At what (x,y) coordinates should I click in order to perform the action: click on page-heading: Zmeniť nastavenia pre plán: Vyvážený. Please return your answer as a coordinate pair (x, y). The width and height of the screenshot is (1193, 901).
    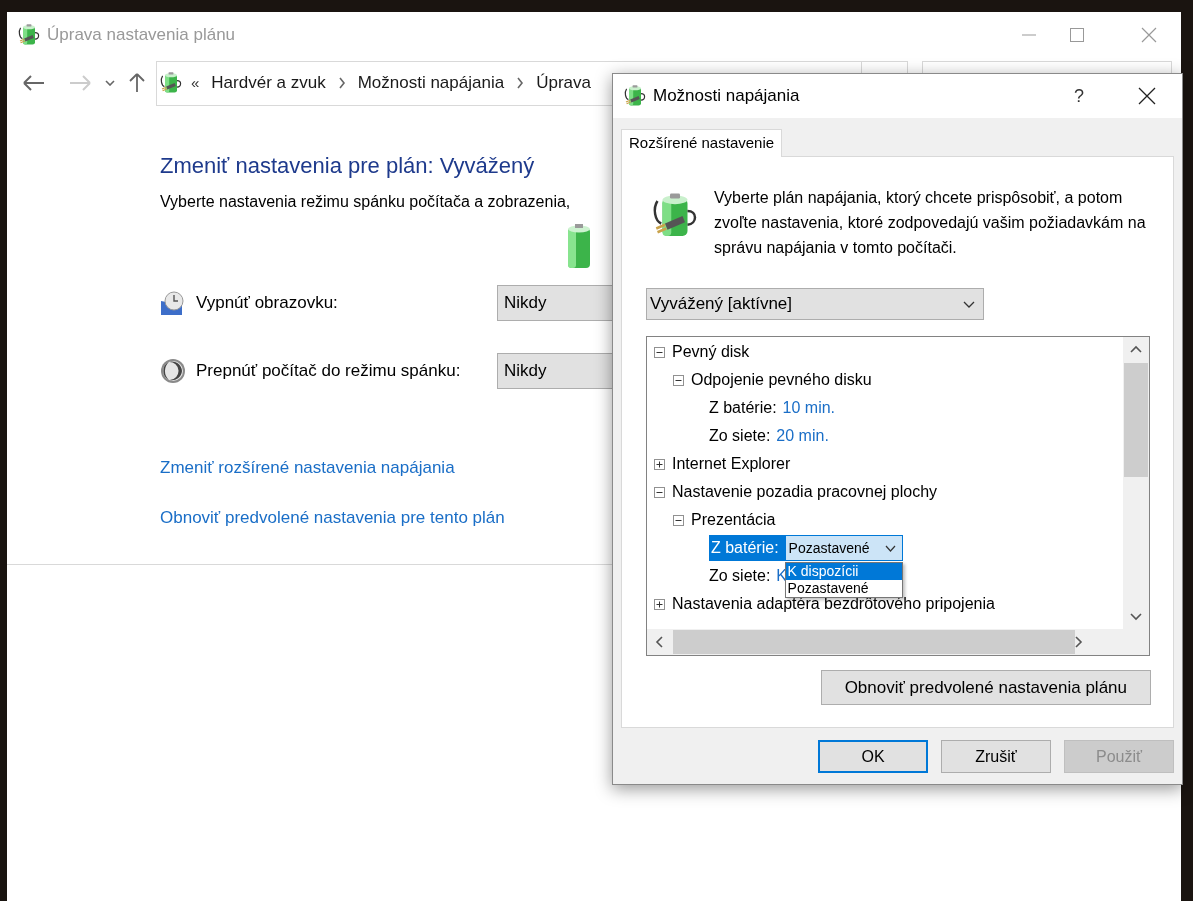
    Looking at the image, I should click on (348, 166).